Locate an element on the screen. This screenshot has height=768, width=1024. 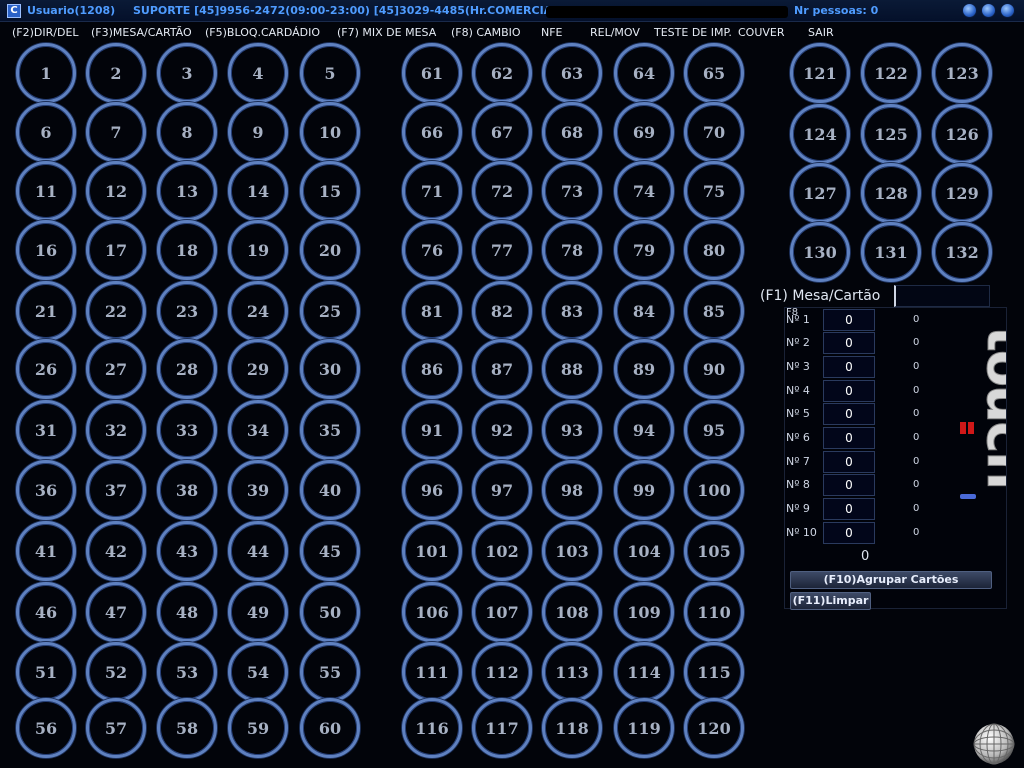
table-button-116: 116 is located at coordinates (432, 728).